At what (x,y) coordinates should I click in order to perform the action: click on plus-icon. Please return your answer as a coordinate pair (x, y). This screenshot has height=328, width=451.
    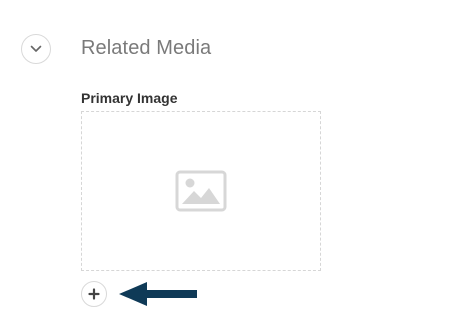
    Looking at the image, I should click on (94, 294).